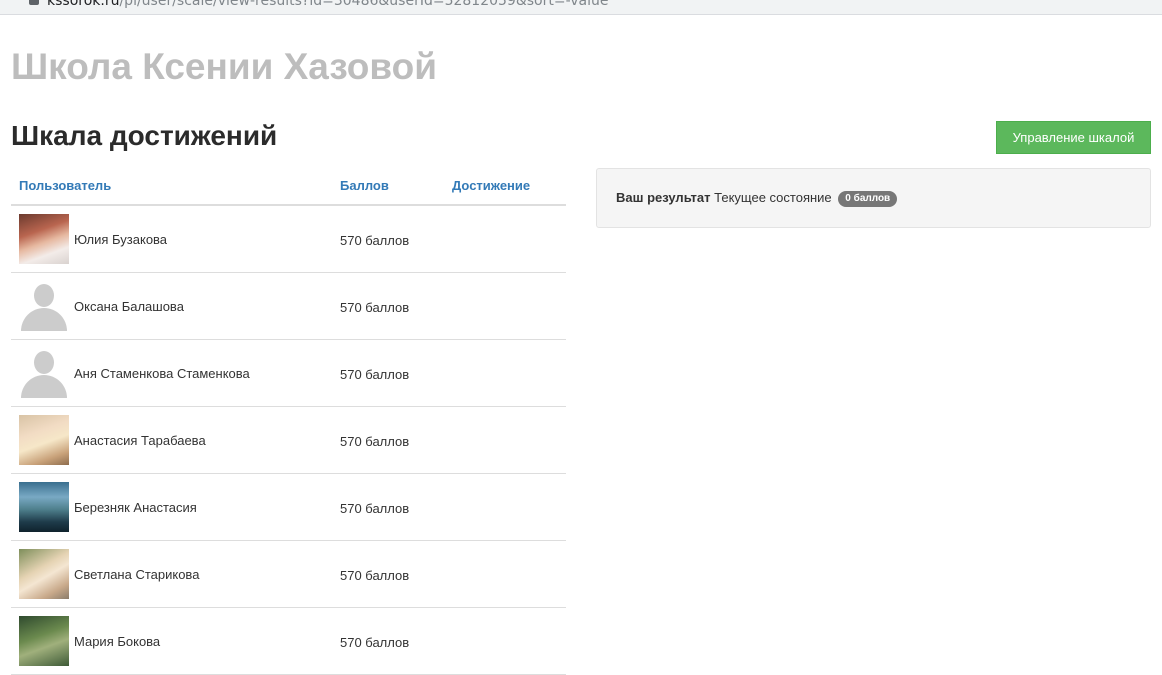 This screenshot has height=675, width=1162. Describe the element at coordinates (135, 507) in the screenshot. I see `user-name: Березняк Анастасия` at that location.